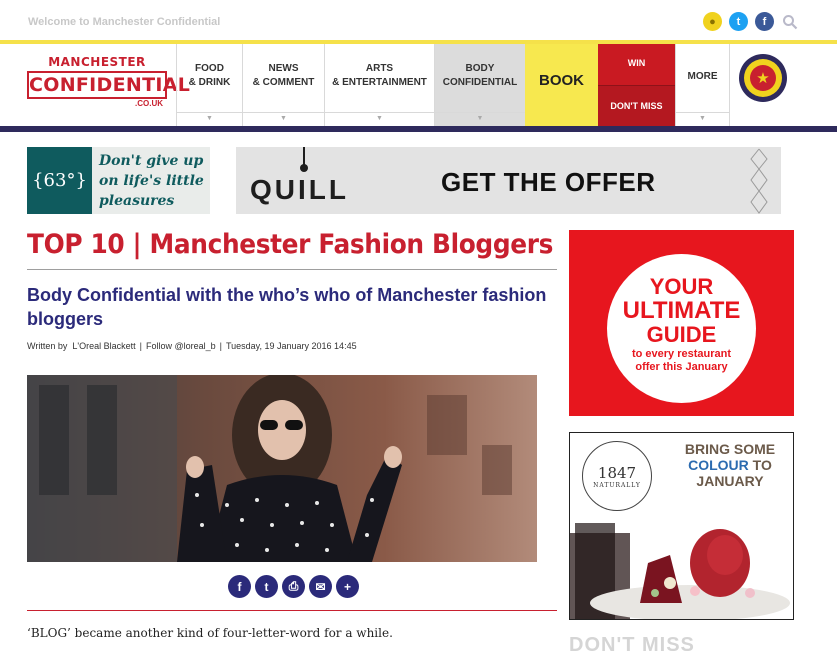 This screenshot has height=657, width=837. I want to click on article-headline: TOP 10 | Manchester Fashion Bloggers, so click(290, 244).